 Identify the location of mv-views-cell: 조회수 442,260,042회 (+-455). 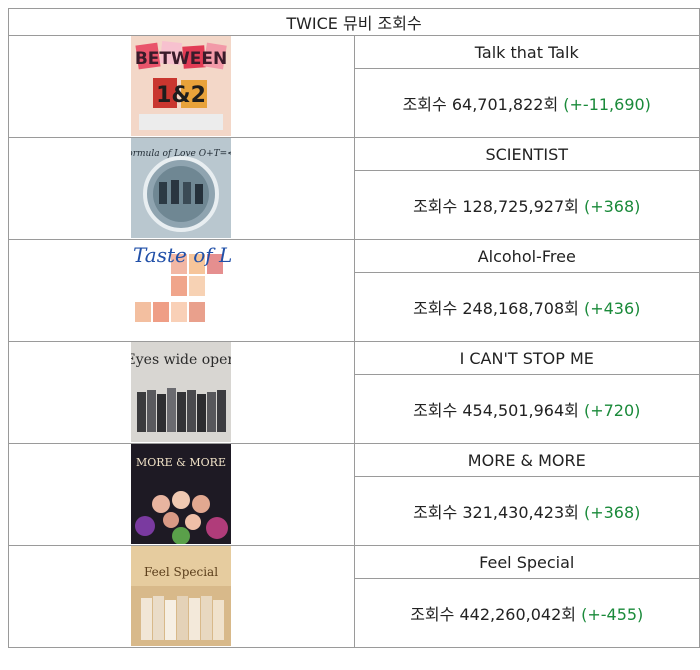
(526, 613).